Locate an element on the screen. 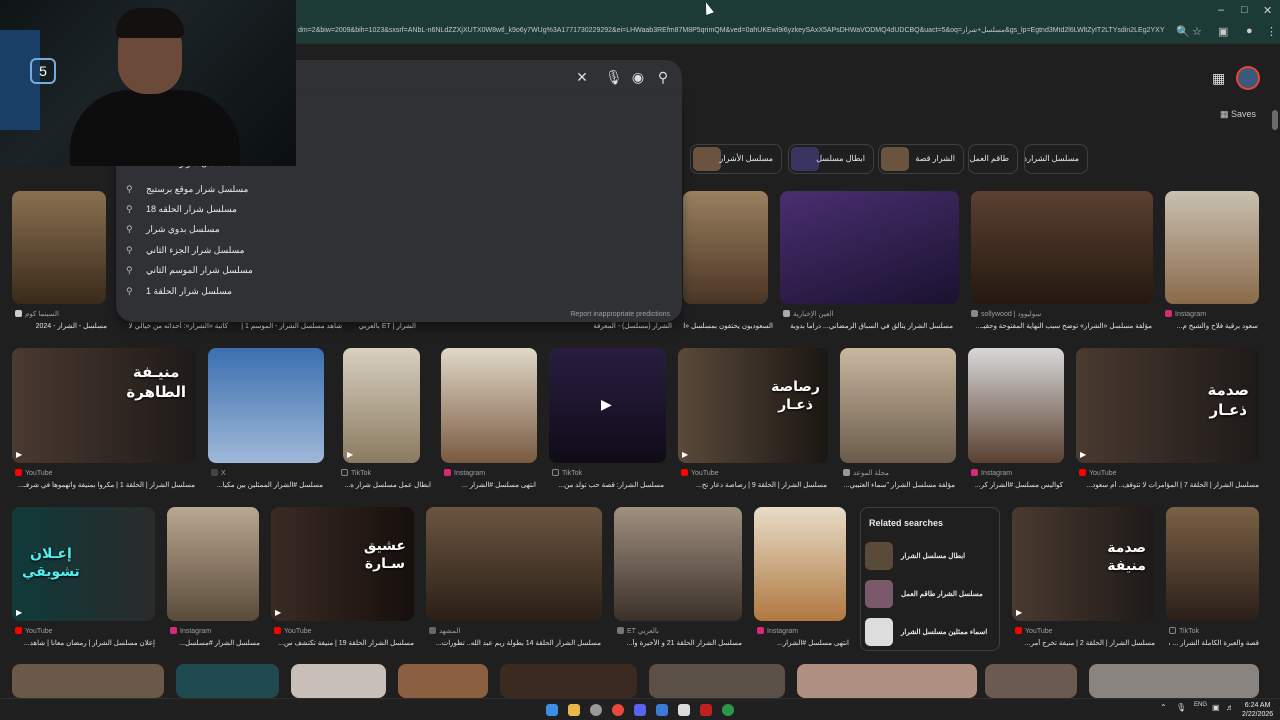  suggestion-item: ⚲ مسلسل شرار الحلقه 18 is located at coordinates (266, 210).